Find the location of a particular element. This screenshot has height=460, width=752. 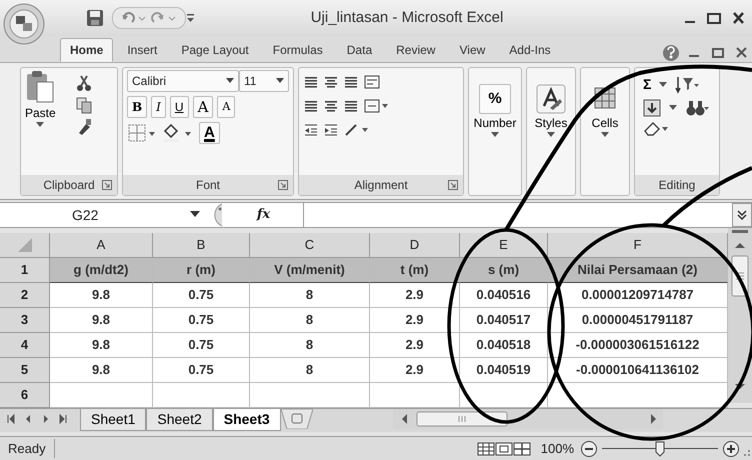

eraser-icon is located at coordinates (656, 129).